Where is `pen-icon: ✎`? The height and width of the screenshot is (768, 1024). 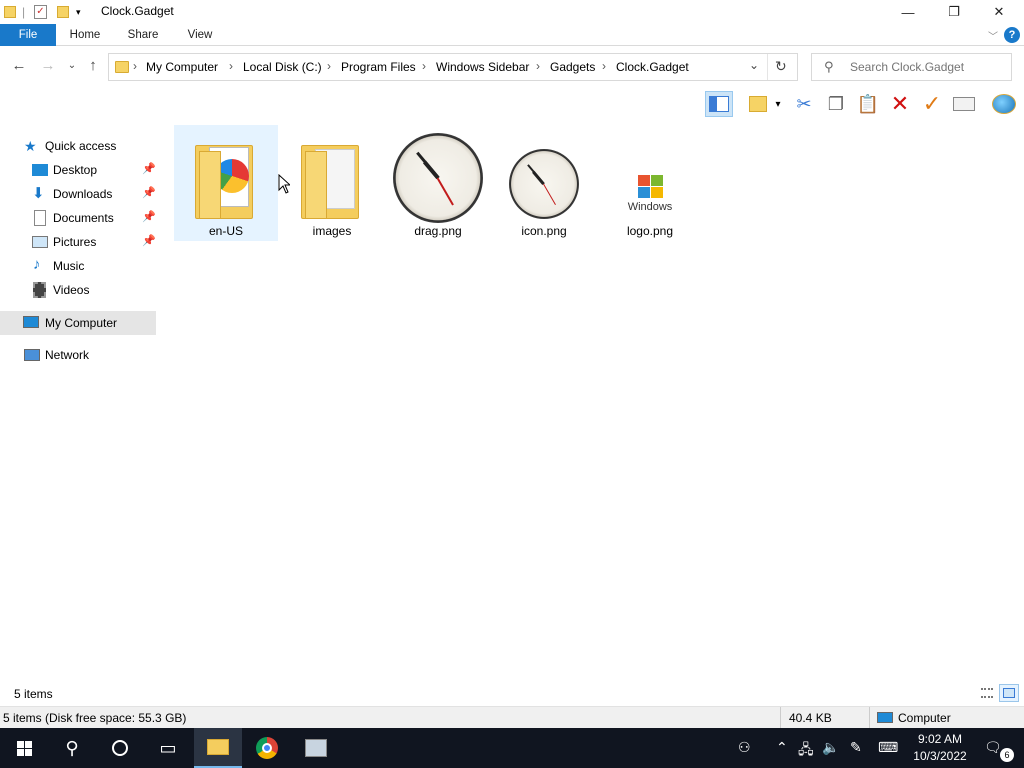 pen-icon: ✎ is located at coordinates (856, 747).